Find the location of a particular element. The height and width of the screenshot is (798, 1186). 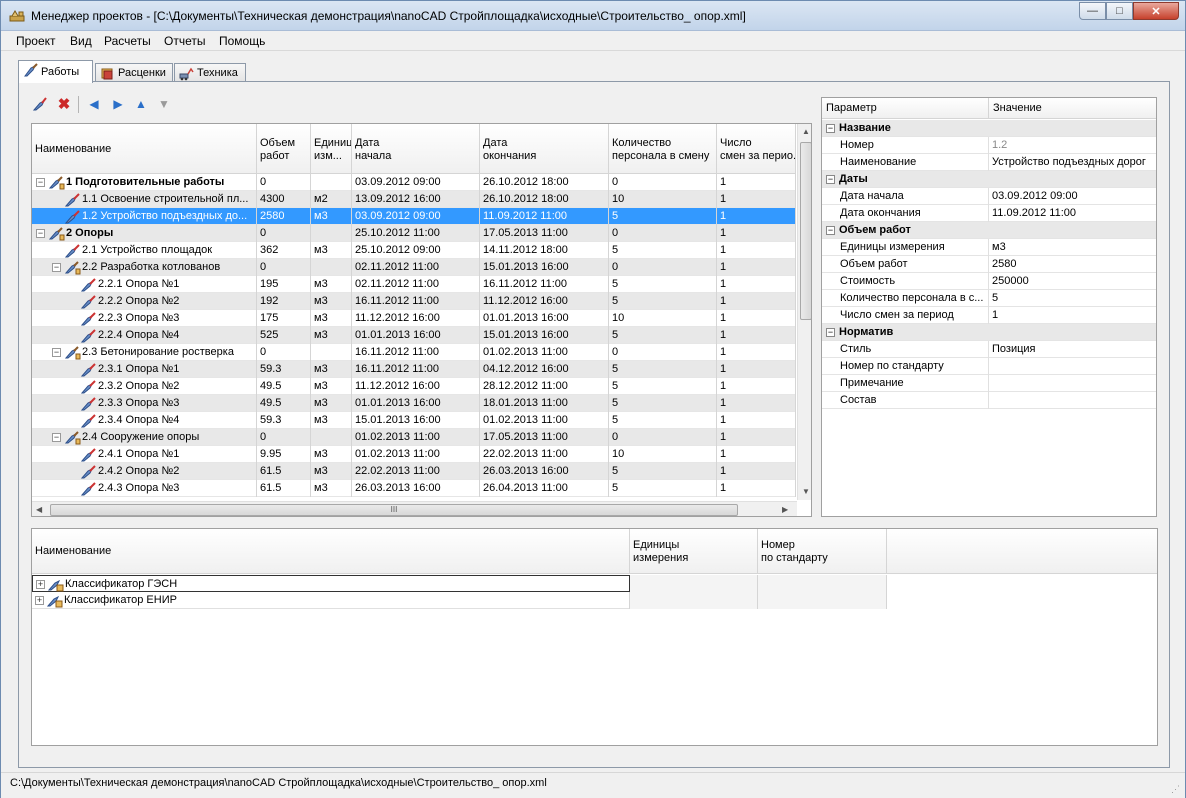

works-cell-name: 2.2.3 Опора №3 is located at coordinates (144, 318).